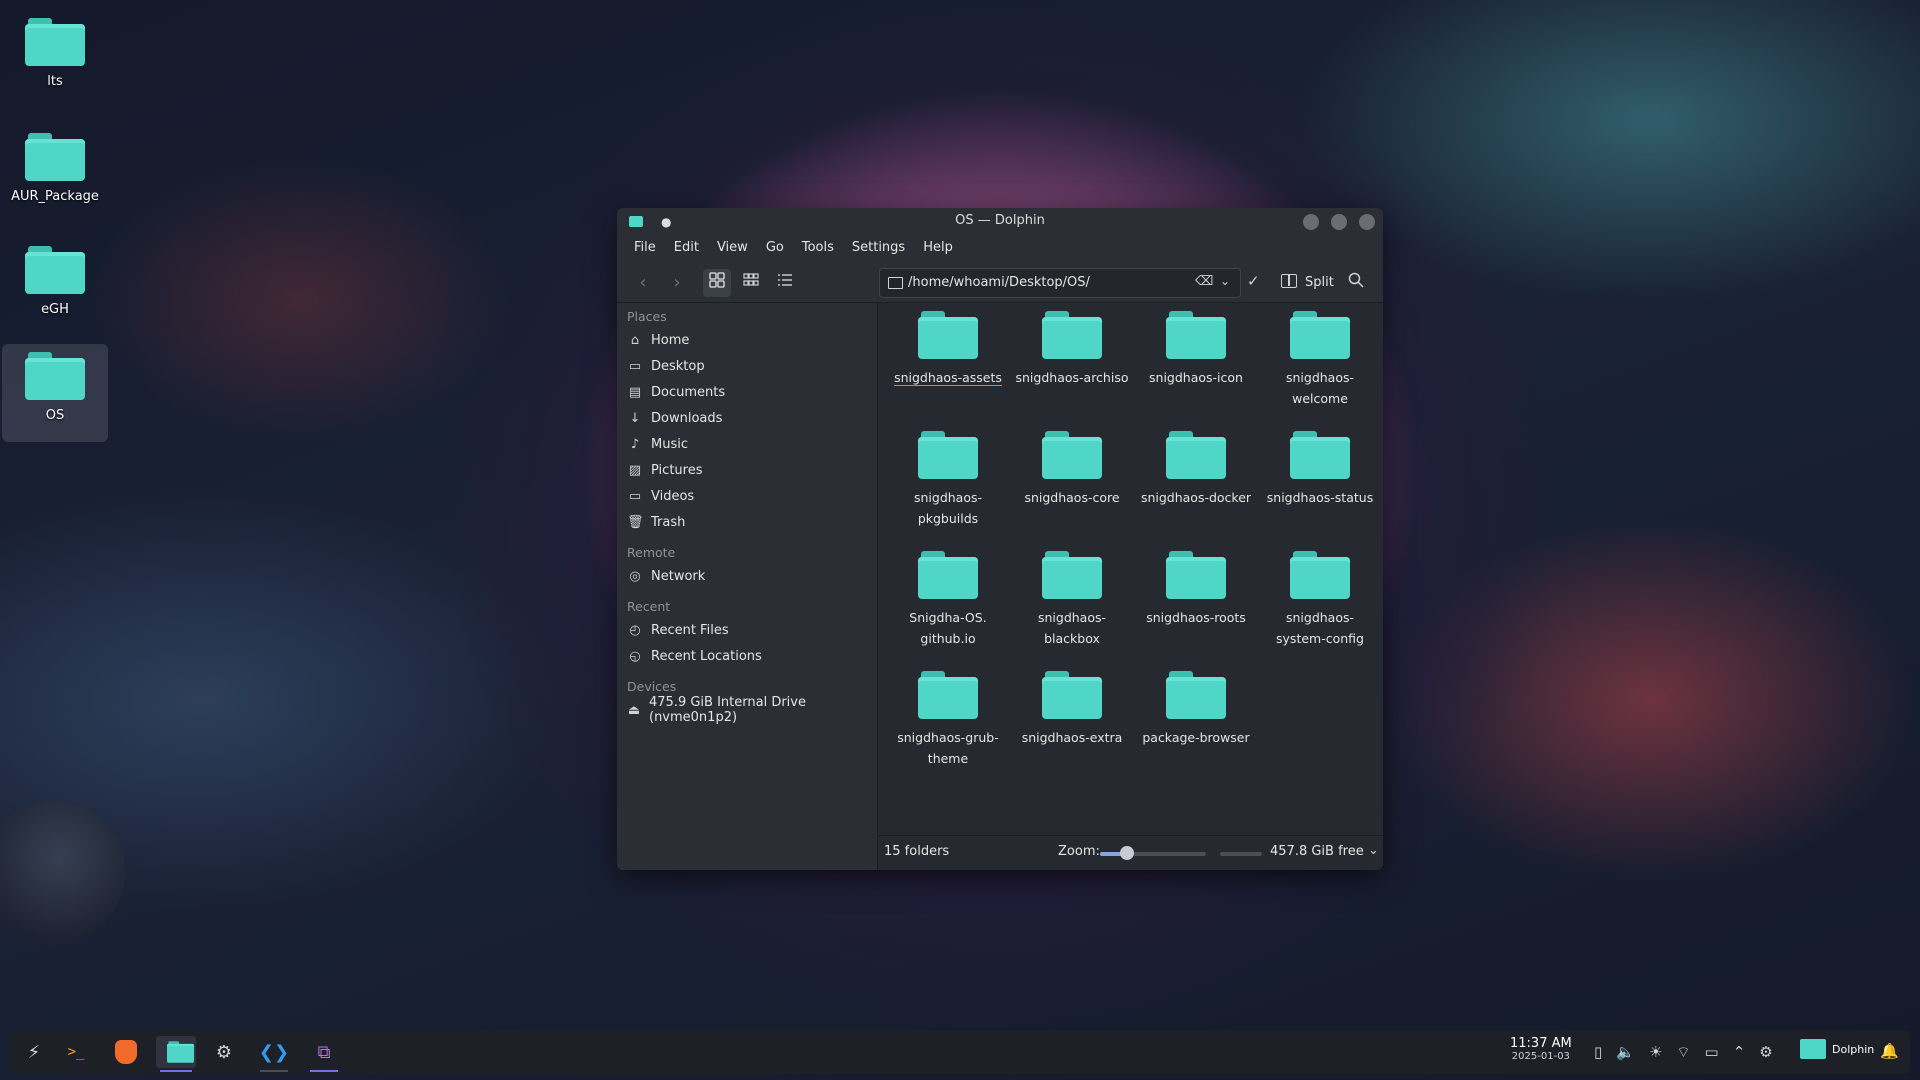 Image resolution: width=1920 pixels, height=1080 pixels. I want to click on arrow-right-icon: ›, so click(677, 283).